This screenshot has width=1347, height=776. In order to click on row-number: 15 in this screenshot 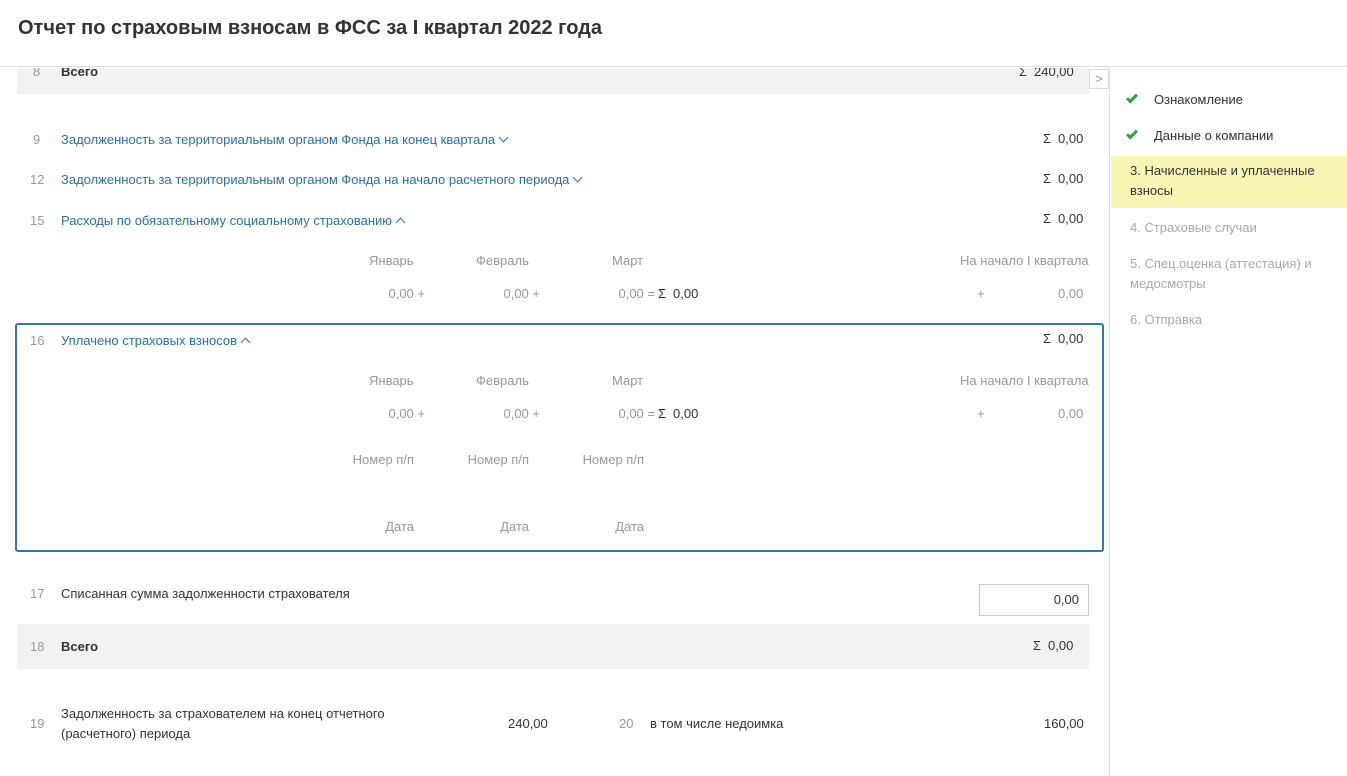, I will do `click(37, 220)`.